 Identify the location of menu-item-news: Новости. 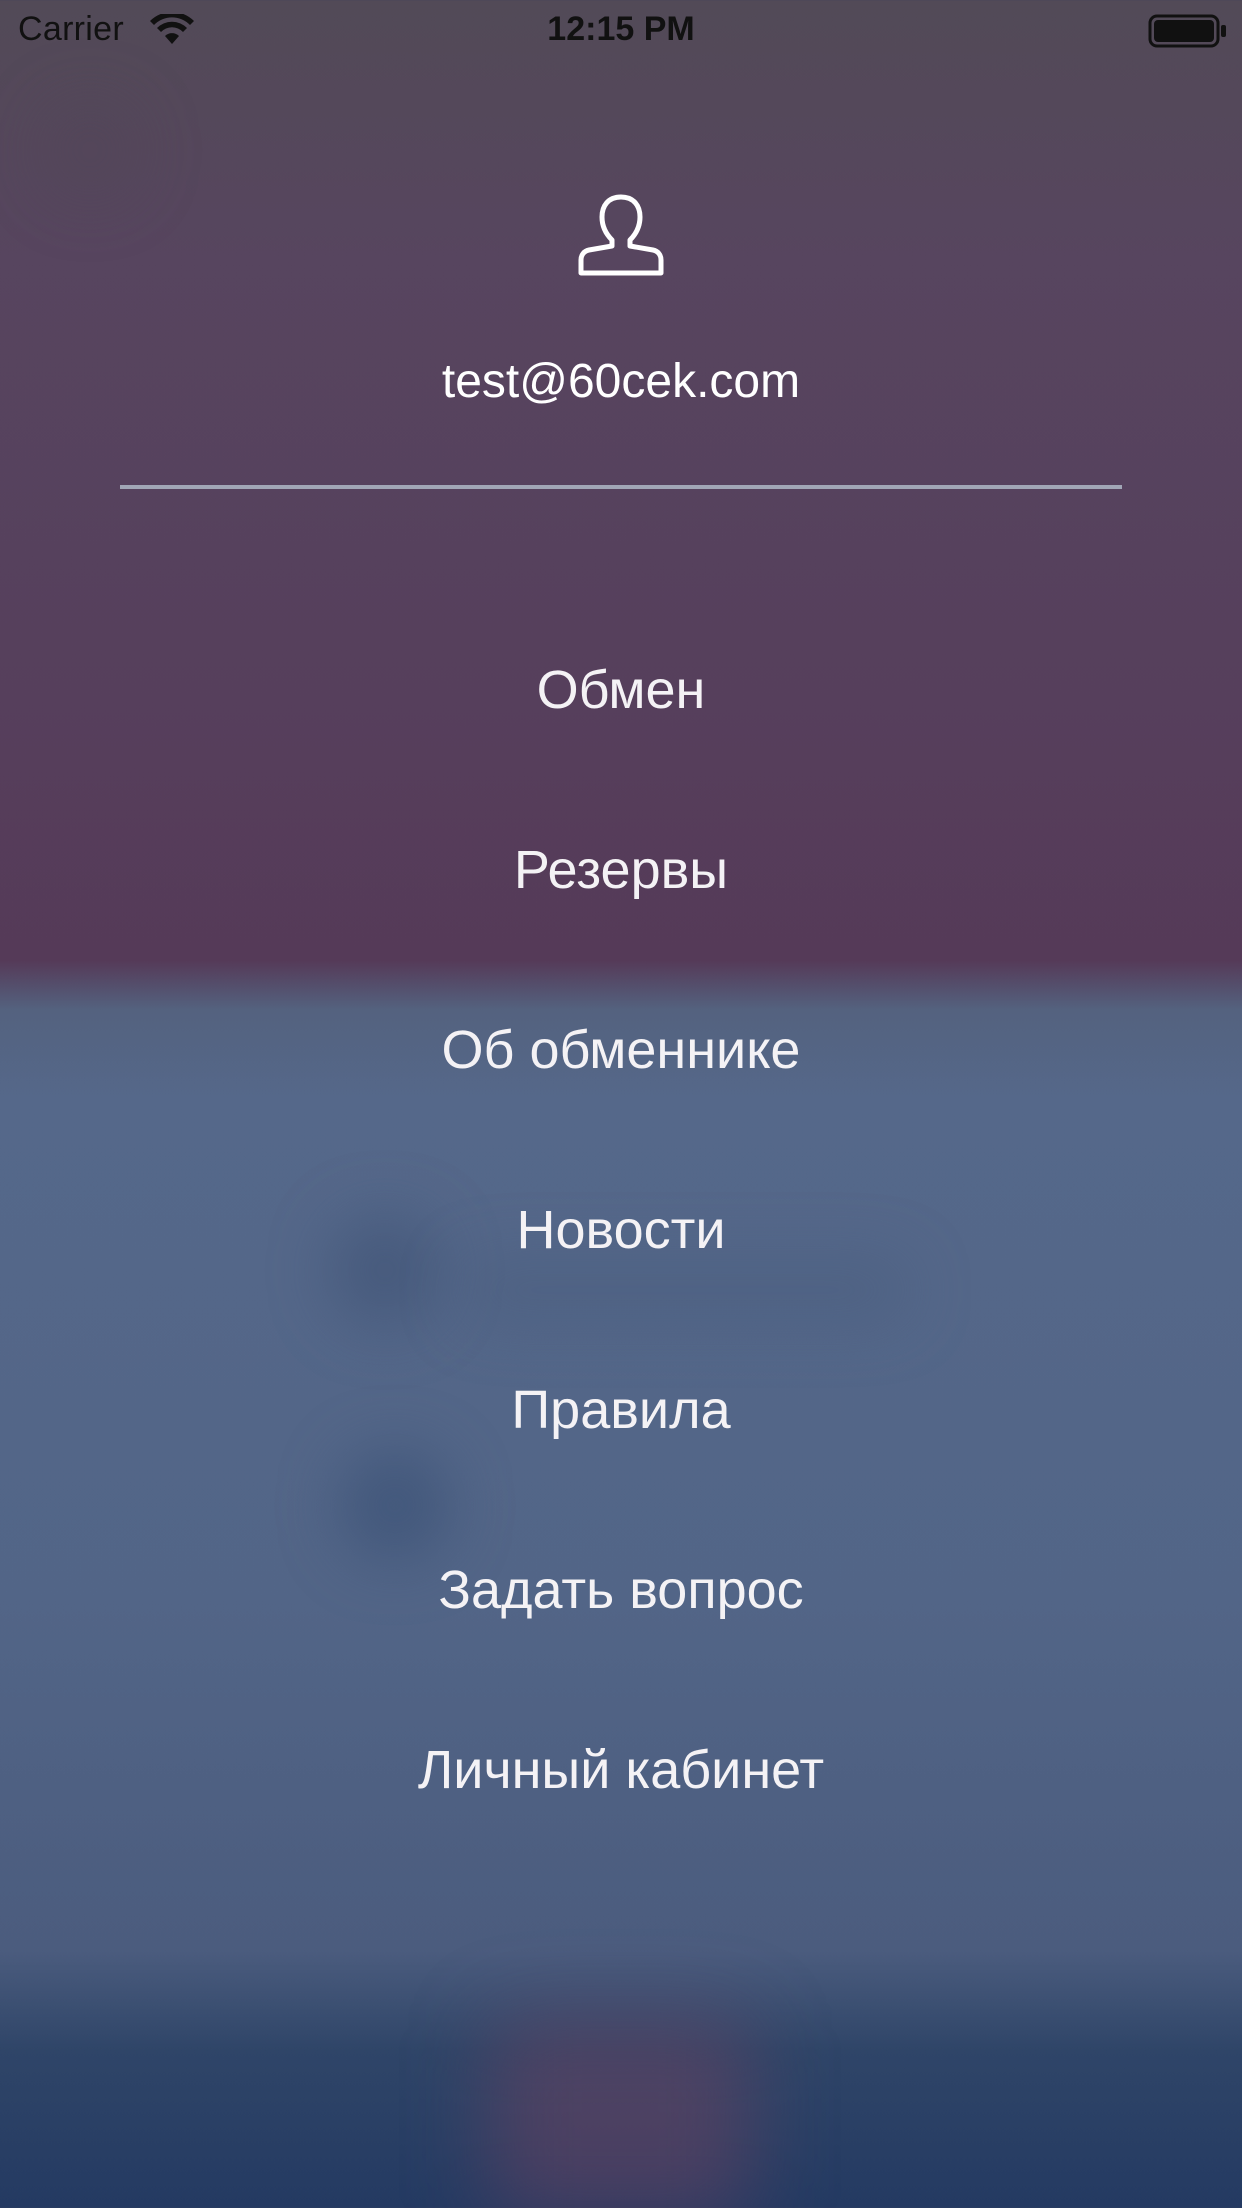
(621, 1230).